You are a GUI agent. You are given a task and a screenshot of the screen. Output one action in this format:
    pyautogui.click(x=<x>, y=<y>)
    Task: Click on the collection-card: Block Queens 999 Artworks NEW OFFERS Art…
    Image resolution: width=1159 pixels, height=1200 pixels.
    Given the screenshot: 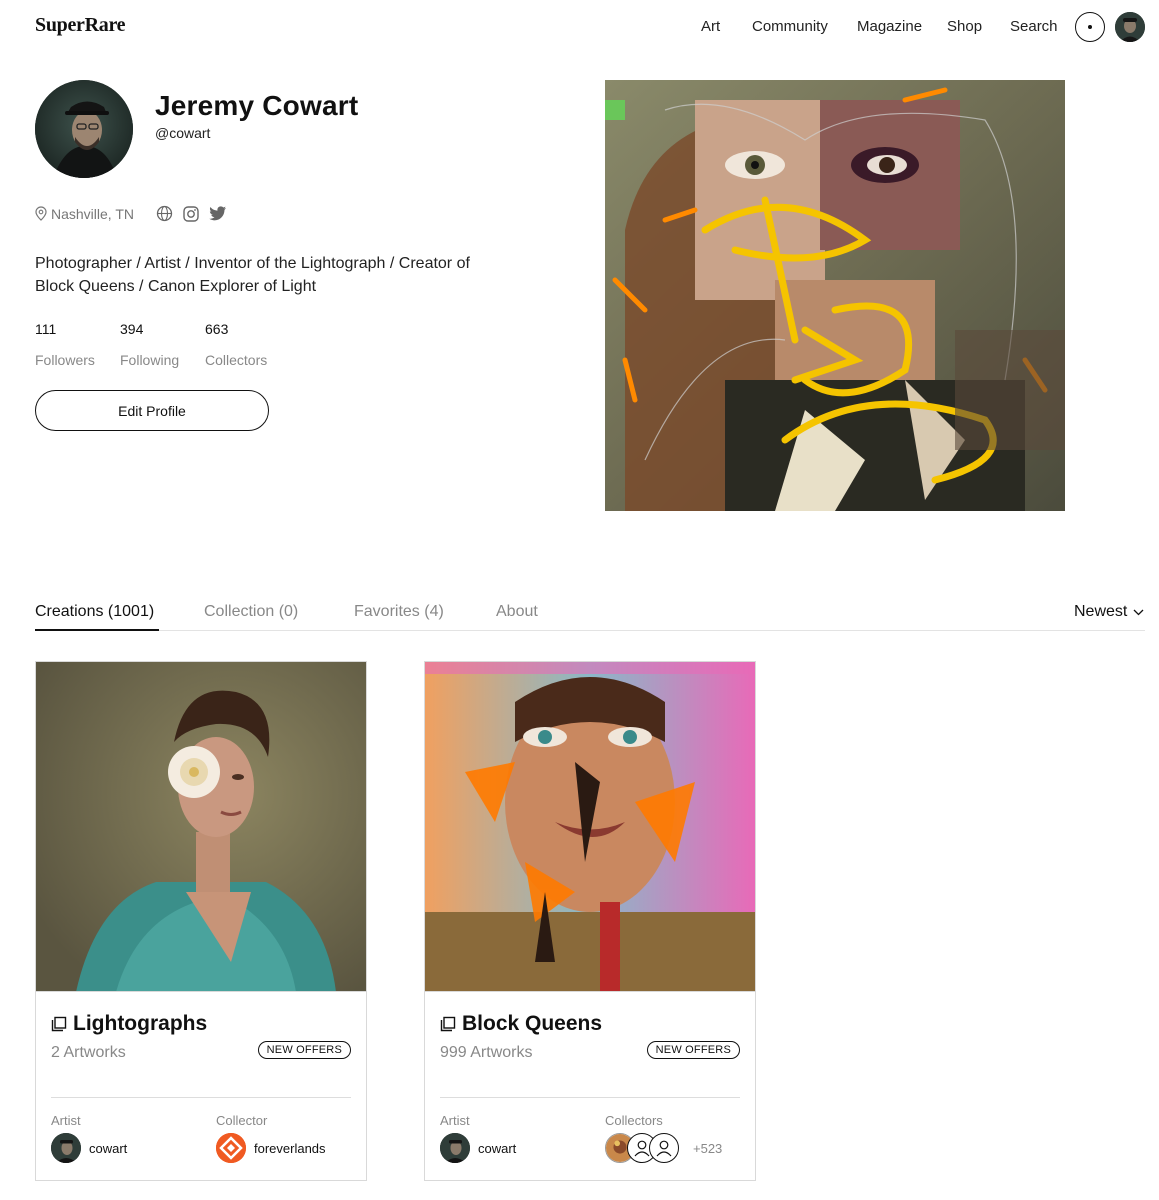 What is the action you would take?
    pyautogui.click(x=590, y=921)
    